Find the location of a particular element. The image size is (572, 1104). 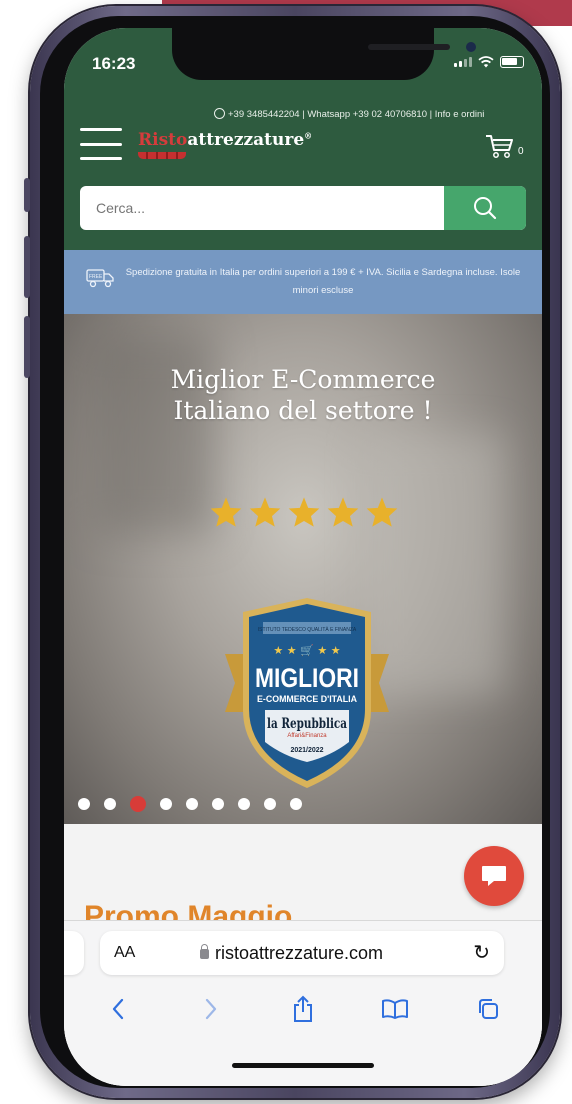

lock-icon is located at coordinates (204, 951).